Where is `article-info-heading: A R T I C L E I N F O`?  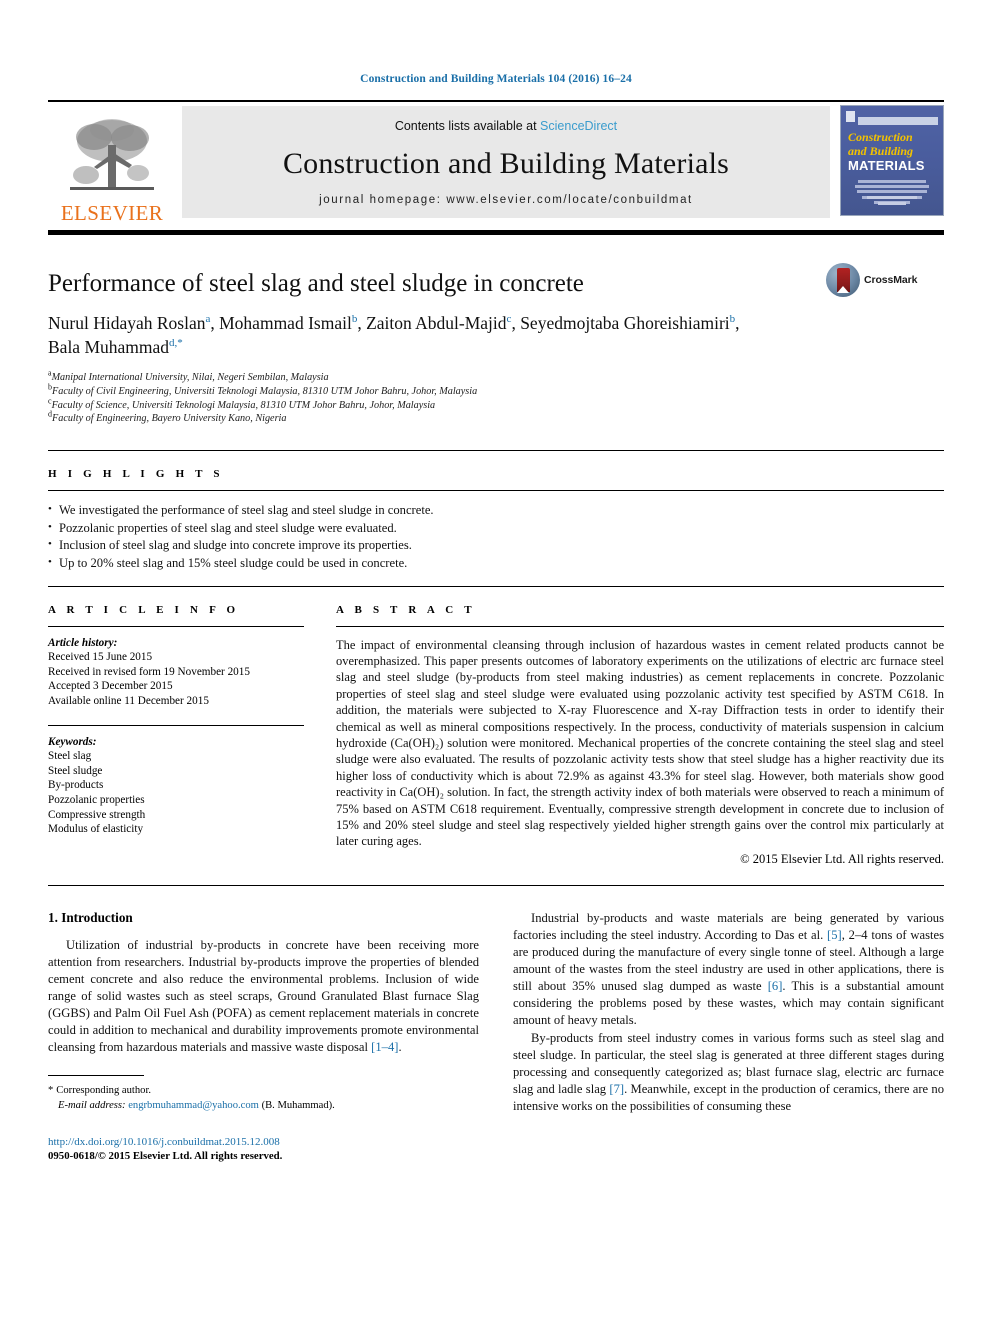 article-info-heading: A R T I C L E I N F O is located at coordinates (144, 609).